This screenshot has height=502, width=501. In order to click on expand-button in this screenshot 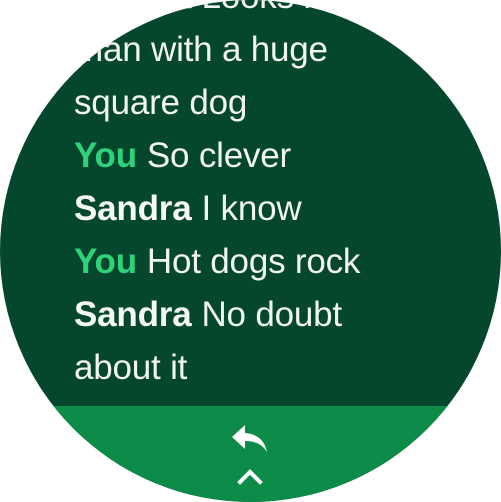, I will do `click(250, 476)`.